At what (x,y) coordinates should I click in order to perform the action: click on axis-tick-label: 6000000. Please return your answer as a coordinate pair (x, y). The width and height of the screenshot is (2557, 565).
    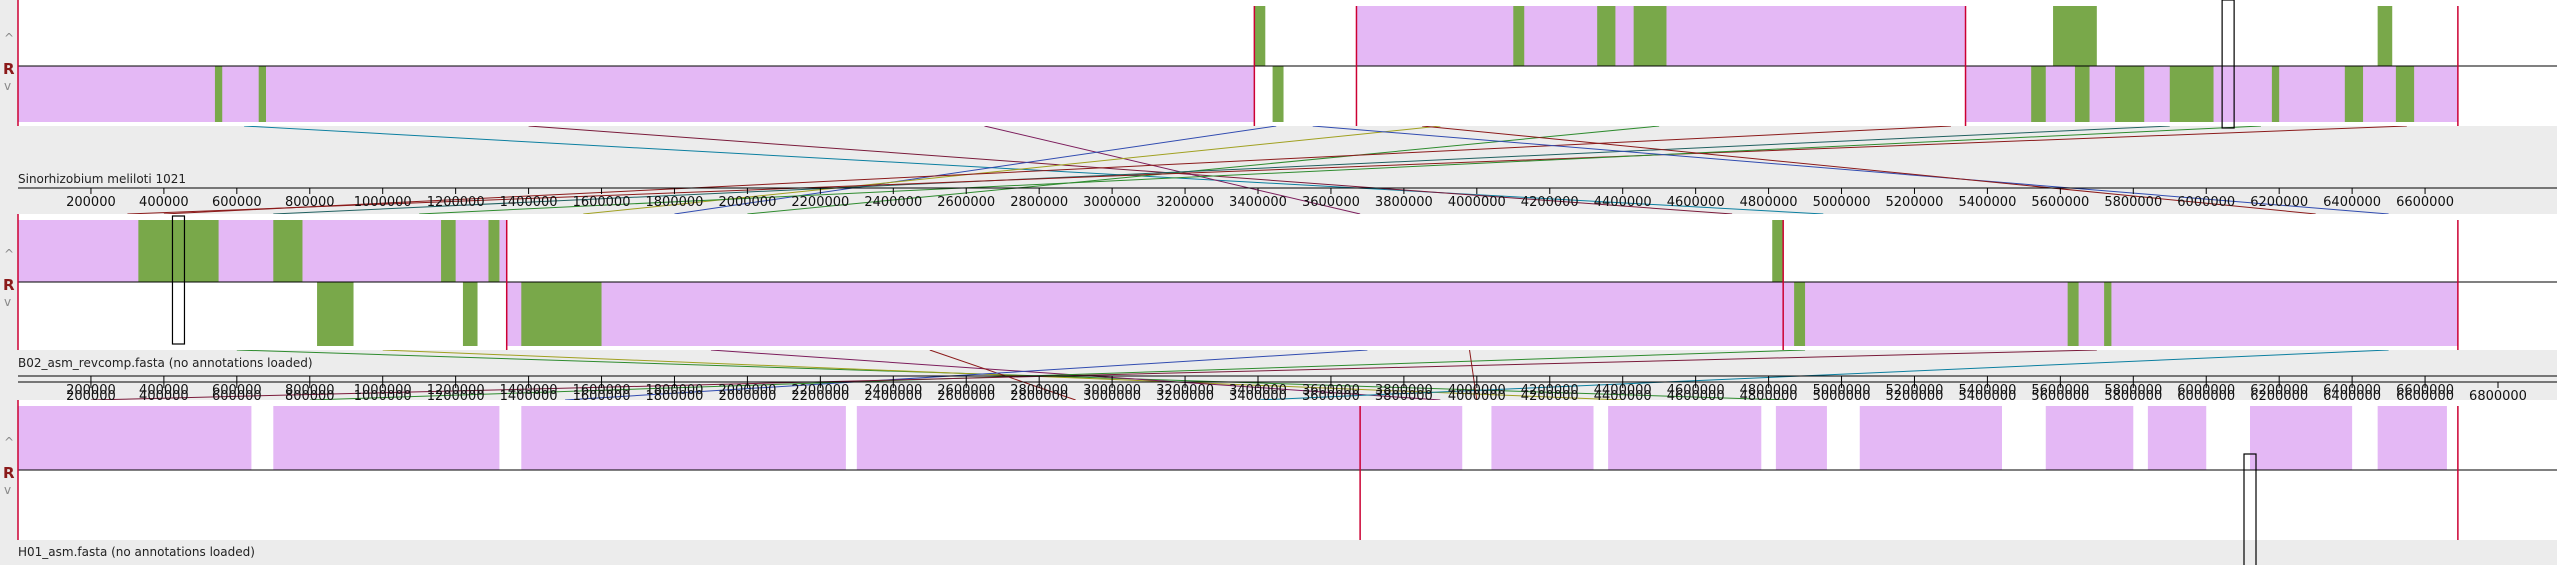
    Looking at the image, I should click on (2206, 202).